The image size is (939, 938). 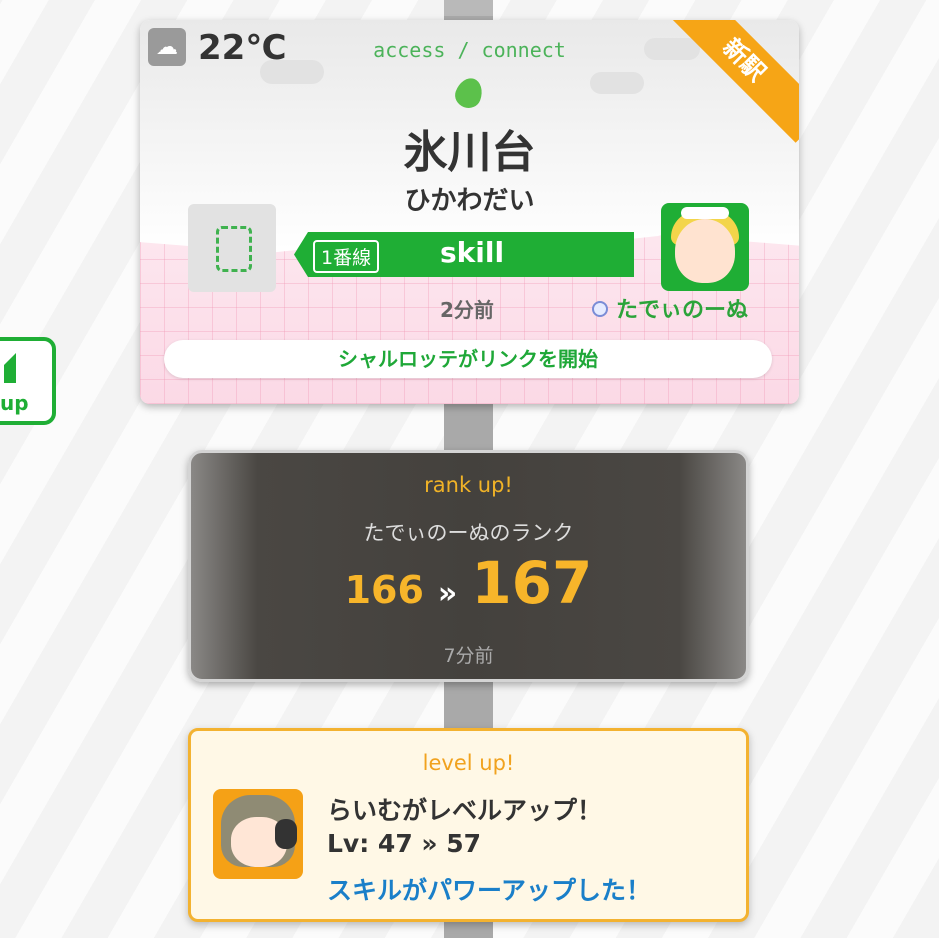 What do you see at coordinates (14, 403) in the screenshot?
I see `side-menu-button-label: up` at bounding box center [14, 403].